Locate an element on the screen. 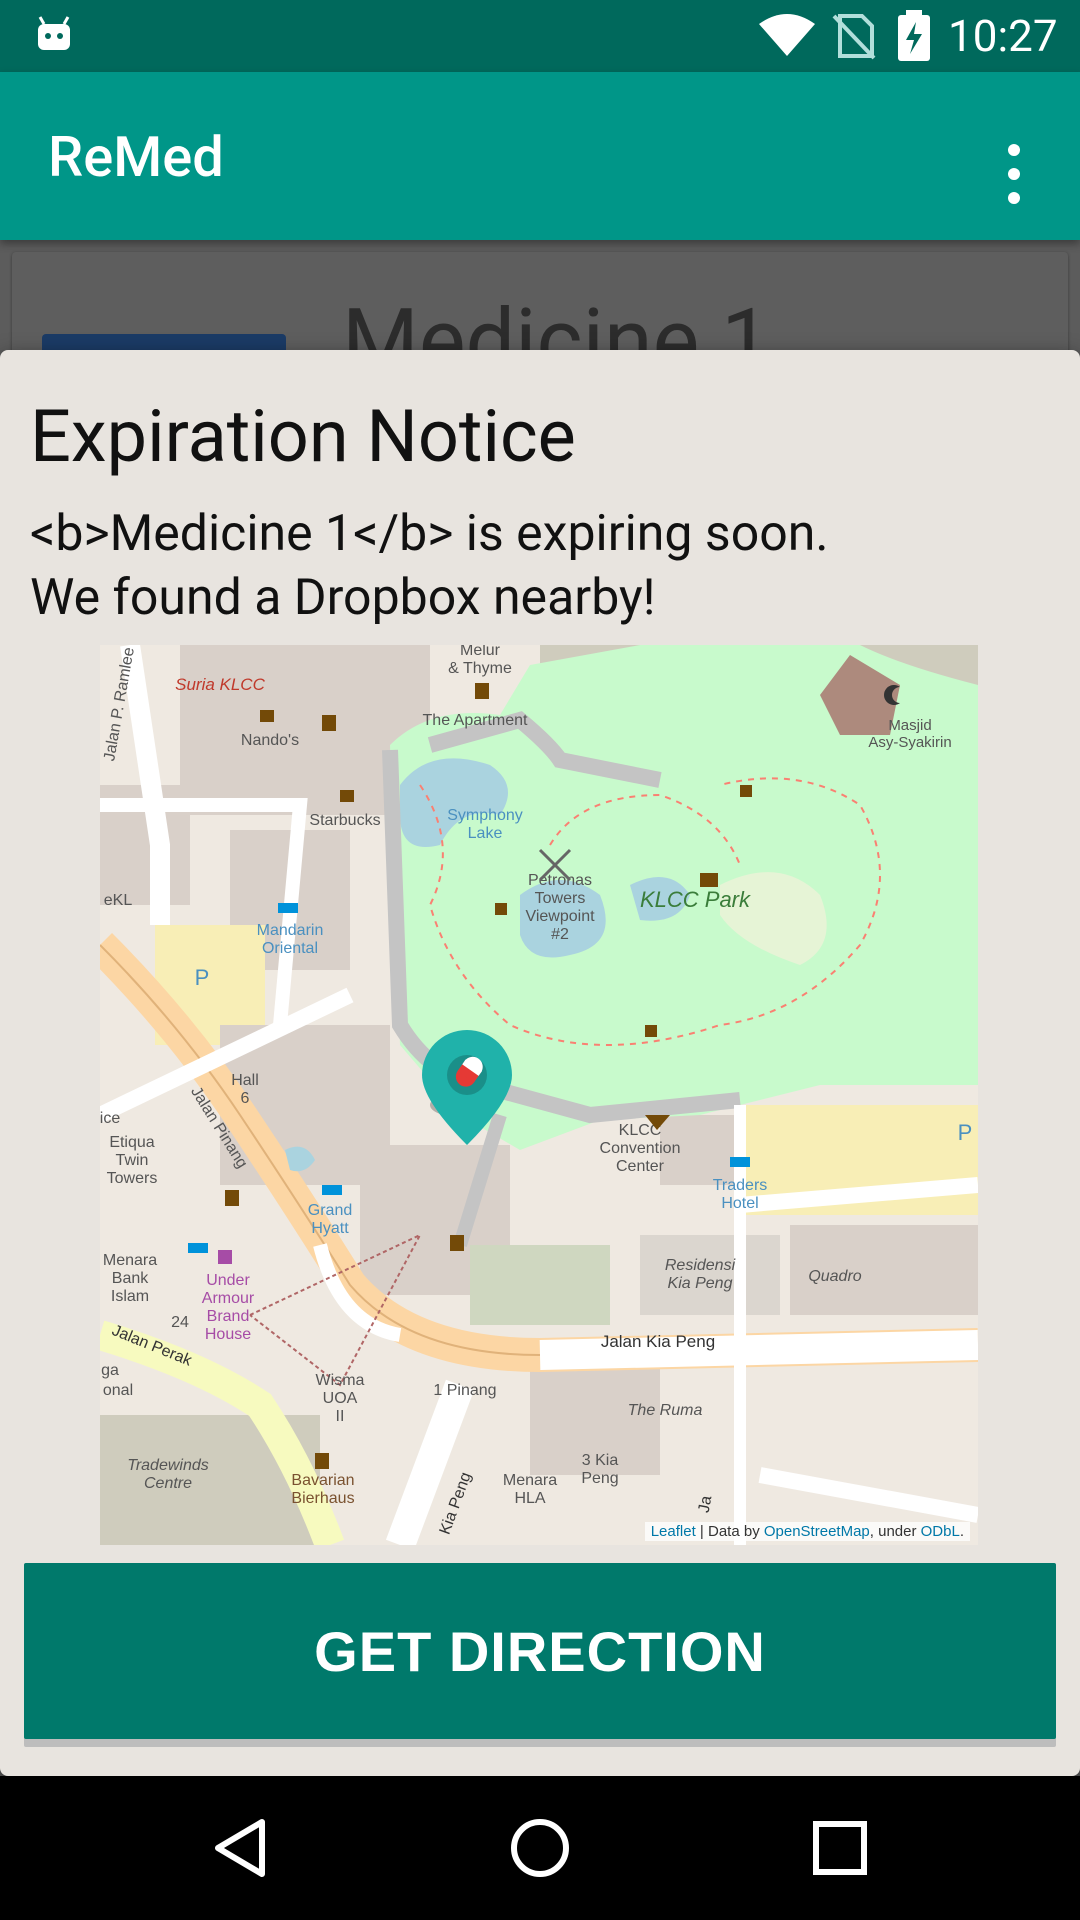 The width and height of the screenshot is (1080, 1920). dialog-message-line2: We found a Dropbox nearby! is located at coordinates (343, 598).